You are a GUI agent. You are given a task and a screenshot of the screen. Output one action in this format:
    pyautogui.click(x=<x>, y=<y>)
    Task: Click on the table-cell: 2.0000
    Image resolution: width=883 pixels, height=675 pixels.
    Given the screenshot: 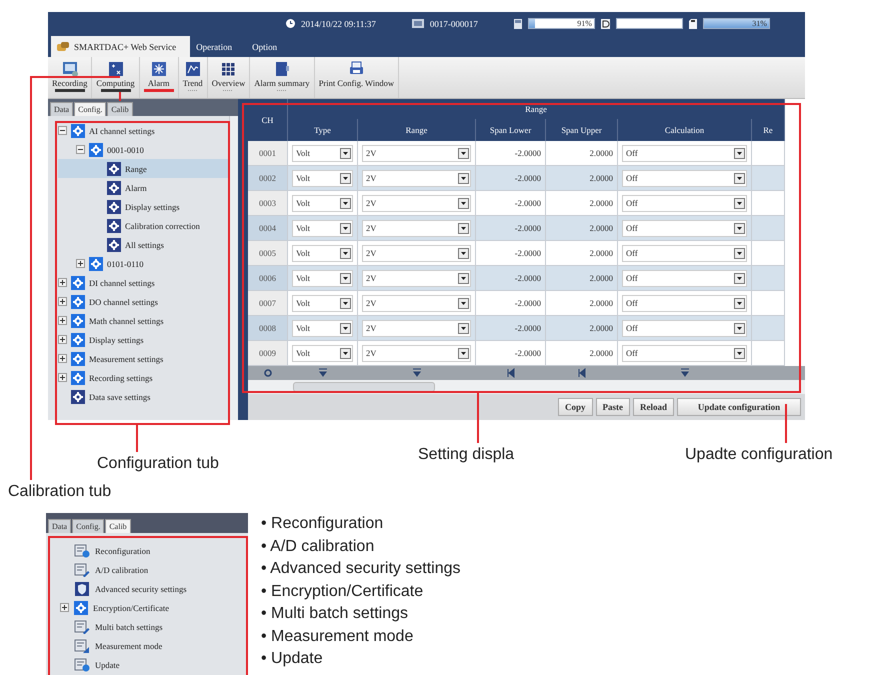 What is the action you would take?
    pyautogui.click(x=582, y=353)
    